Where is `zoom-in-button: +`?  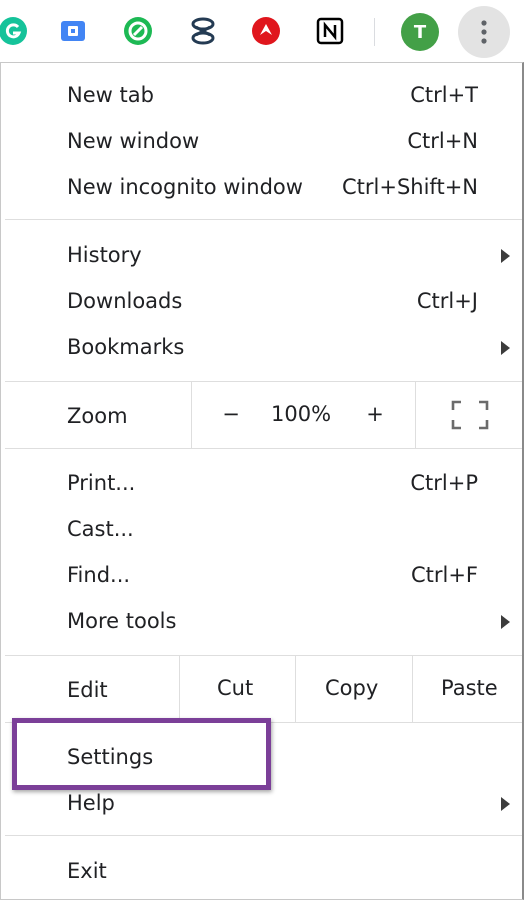
zoom-in-button: + is located at coordinates (375, 414).